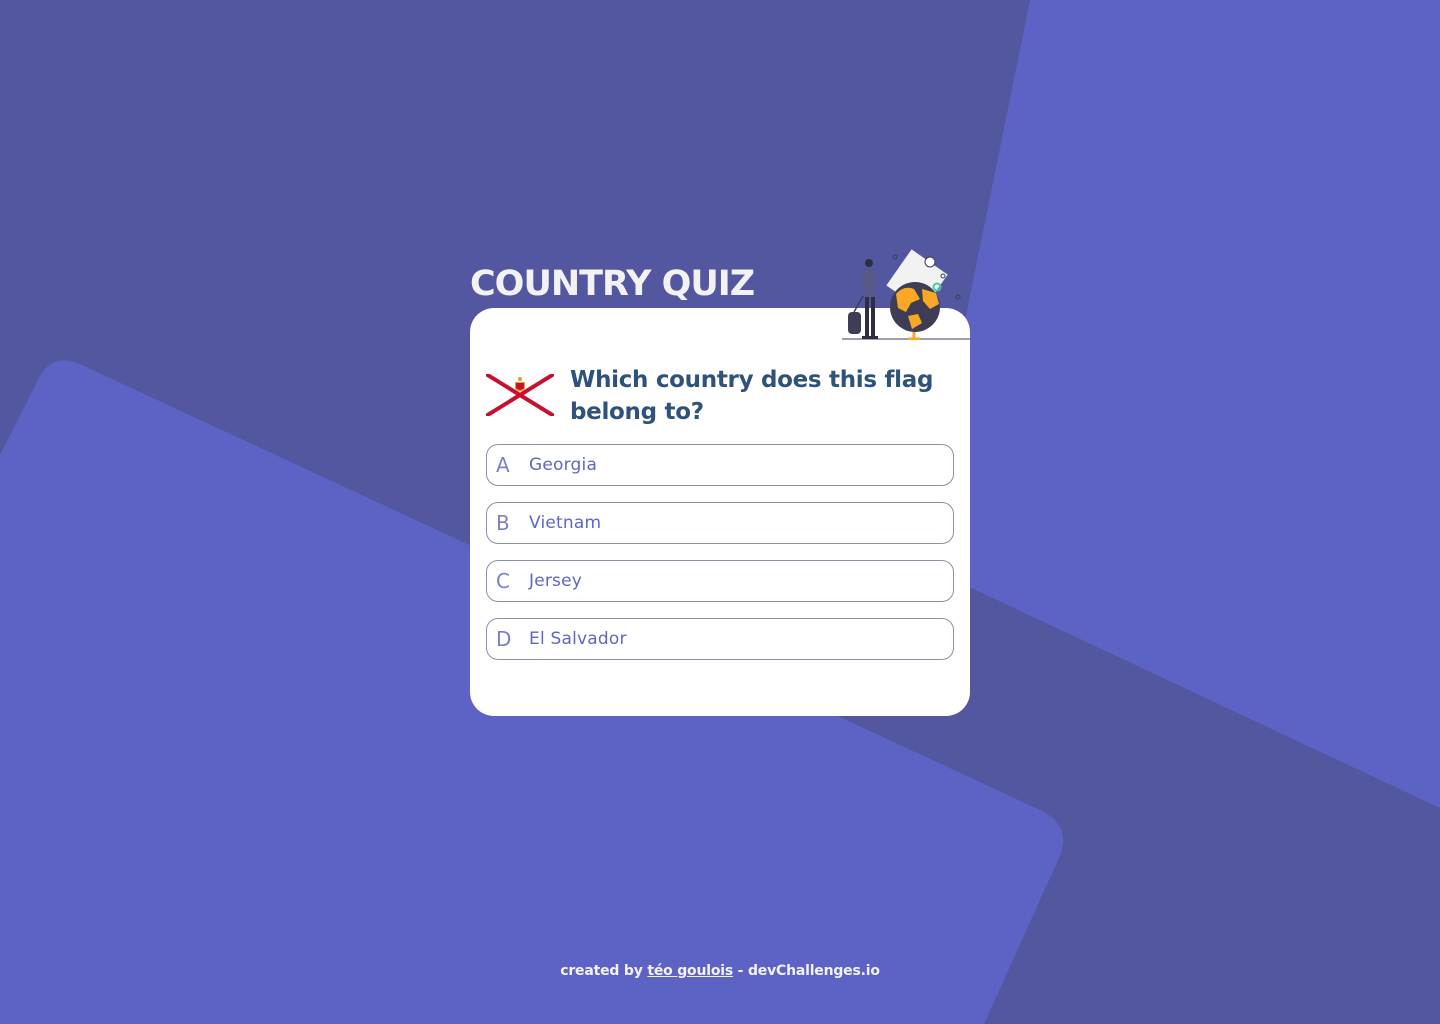 The height and width of the screenshot is (1024, 1440). I want to click on option-label: Vietnam, so click(565, 523).